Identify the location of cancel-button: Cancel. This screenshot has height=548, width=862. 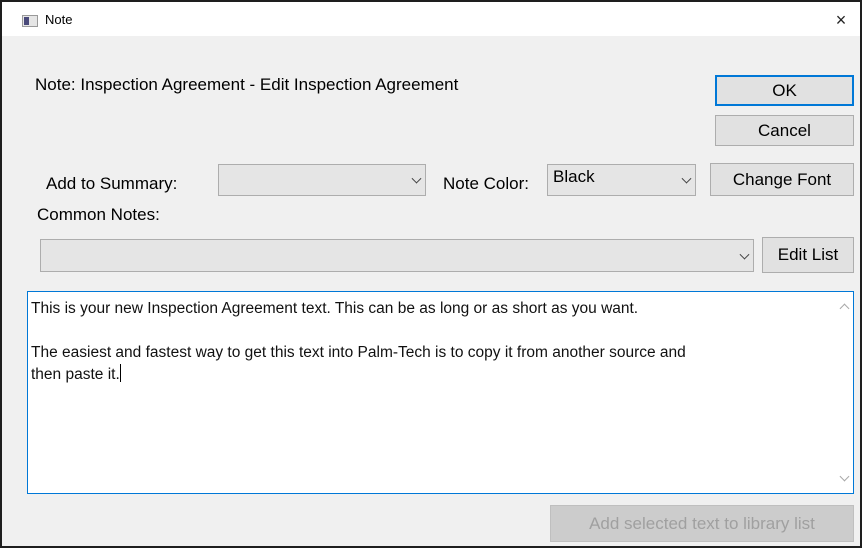
(784, 130).